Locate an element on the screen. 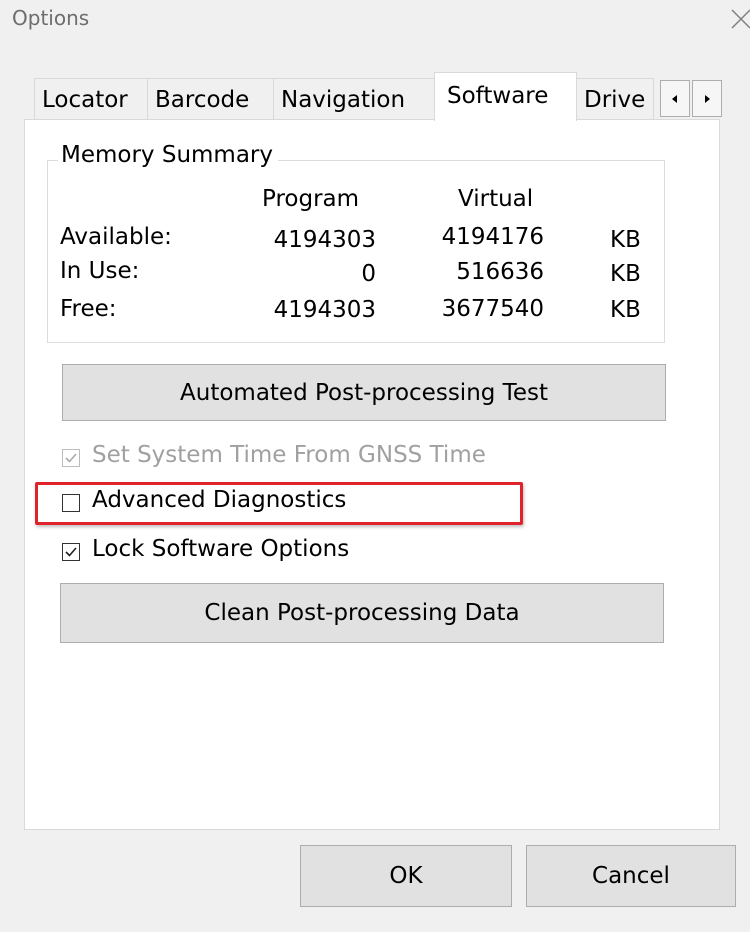  available-program-value: 4194303 is located at coordinates (324, 240).